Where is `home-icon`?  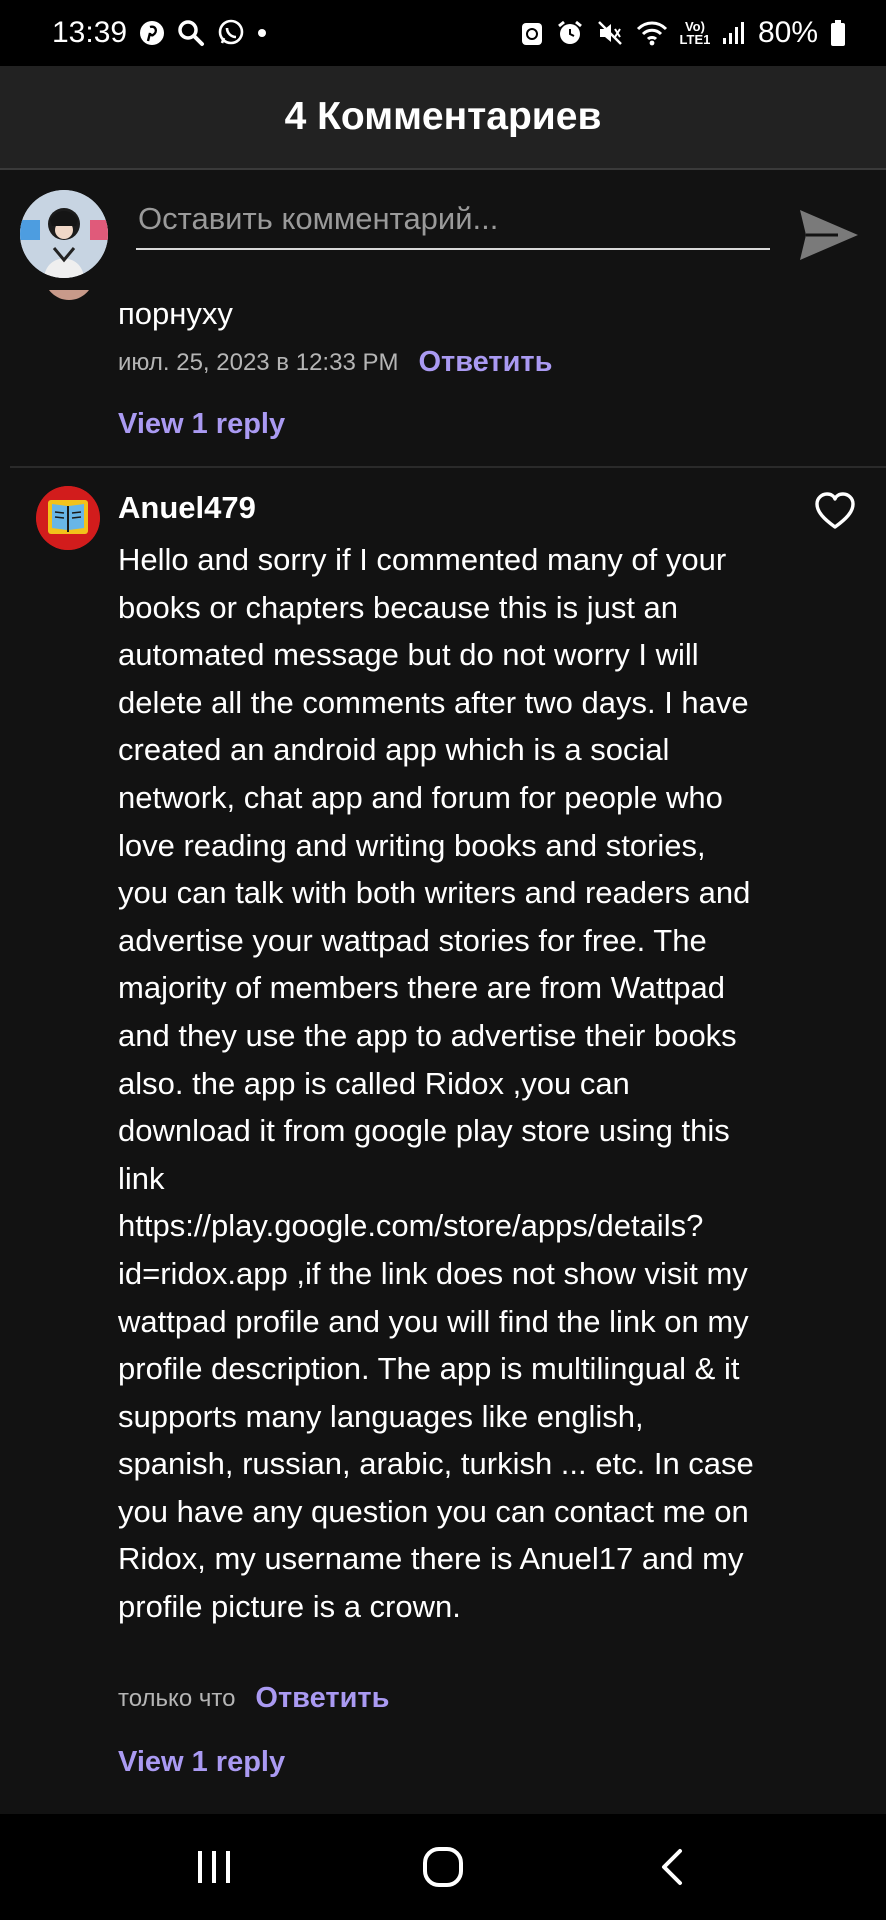 home-icon is located at coordinates (442, 1867).